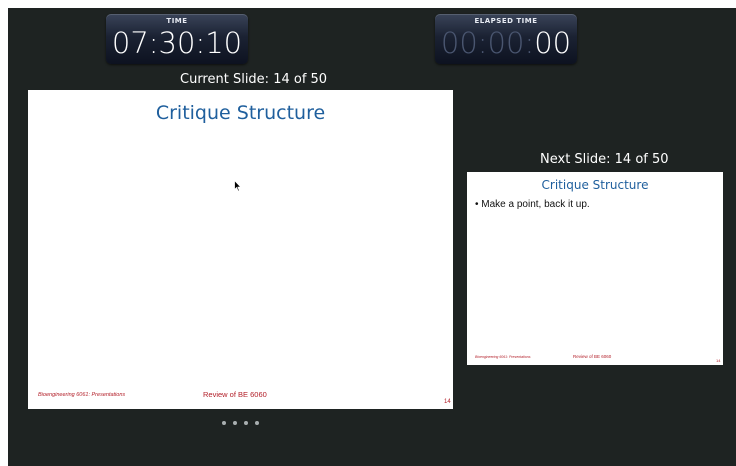 This screenshot has width=736, height=466. I want to click on current-slide-title: Critique Structure, so click(240, 113).